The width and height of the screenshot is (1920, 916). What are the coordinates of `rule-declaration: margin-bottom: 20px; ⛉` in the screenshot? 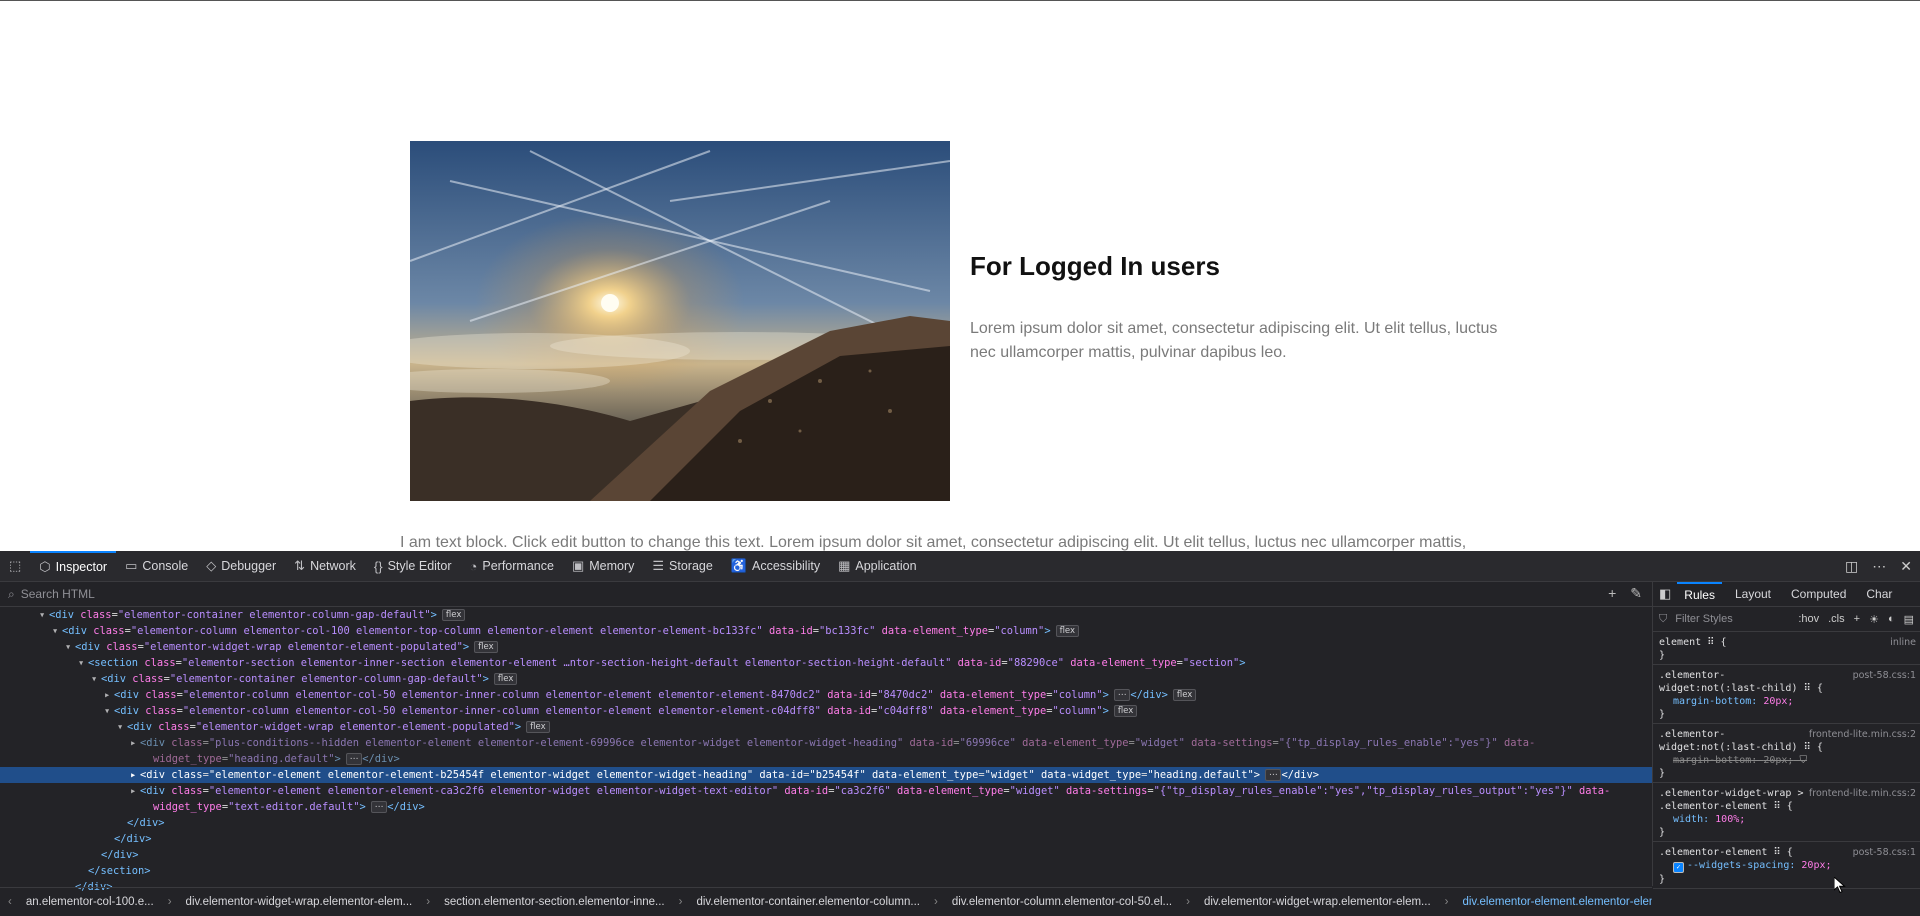 It's located at (1786, 760).